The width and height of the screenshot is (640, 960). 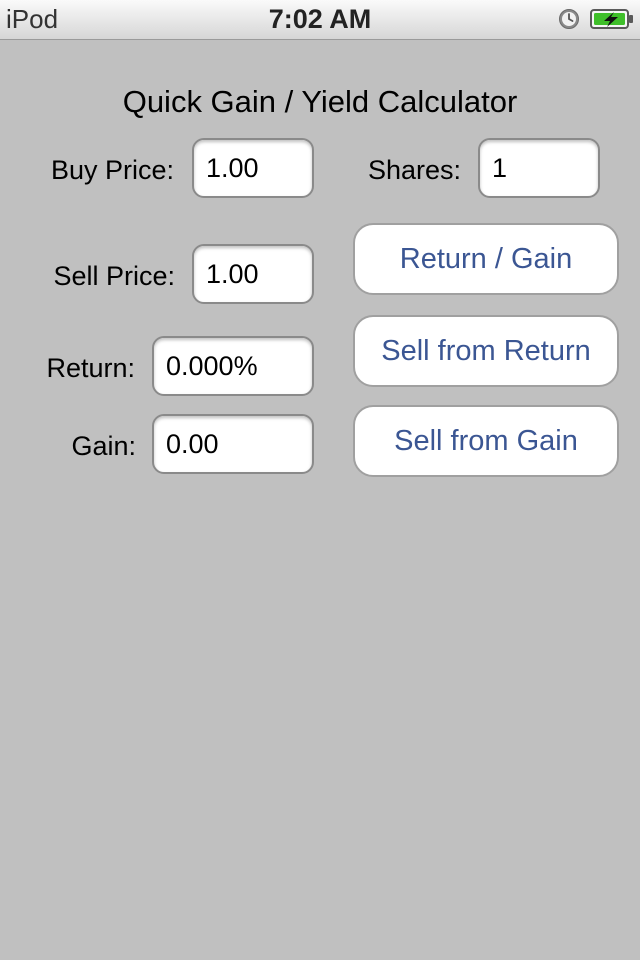 What do you see at coordinates (486, 441) in the screenshot?
I see `sell-from-gain-button: Sell from Gain` at bounding box center [486, 441].